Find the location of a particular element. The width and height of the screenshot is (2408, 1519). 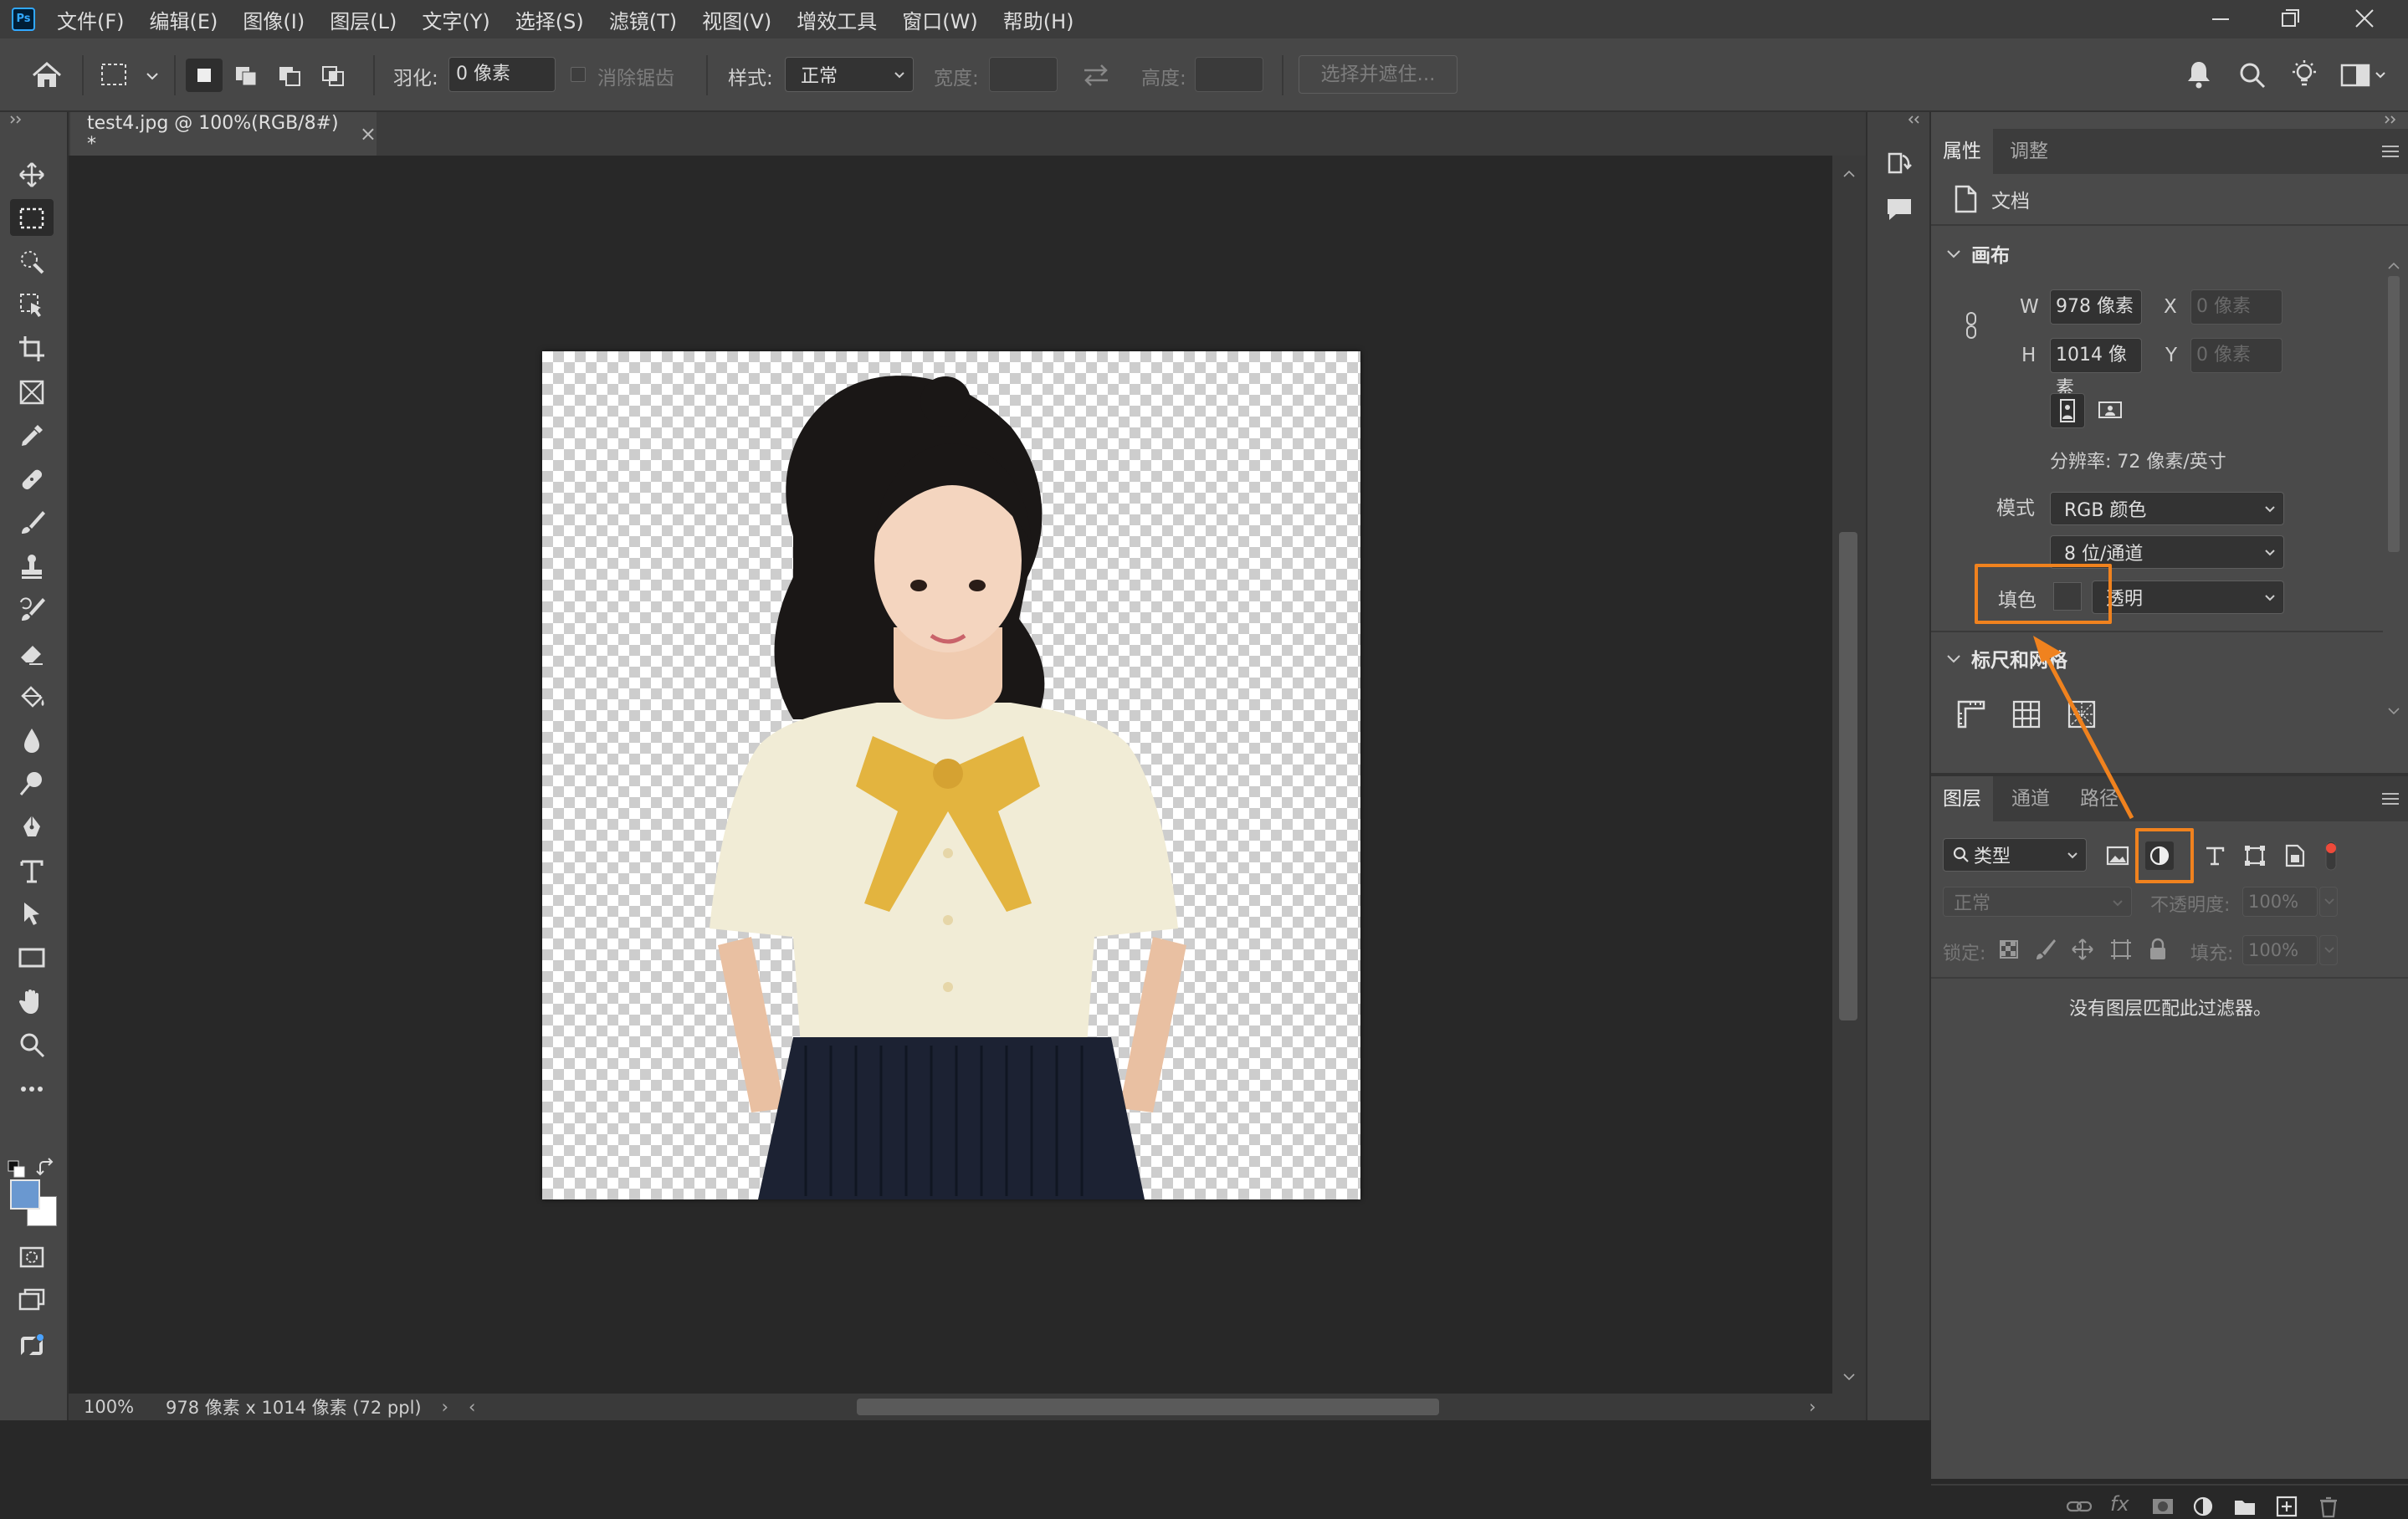

object-selection-tool-icon is located at coordinates (32, 304).